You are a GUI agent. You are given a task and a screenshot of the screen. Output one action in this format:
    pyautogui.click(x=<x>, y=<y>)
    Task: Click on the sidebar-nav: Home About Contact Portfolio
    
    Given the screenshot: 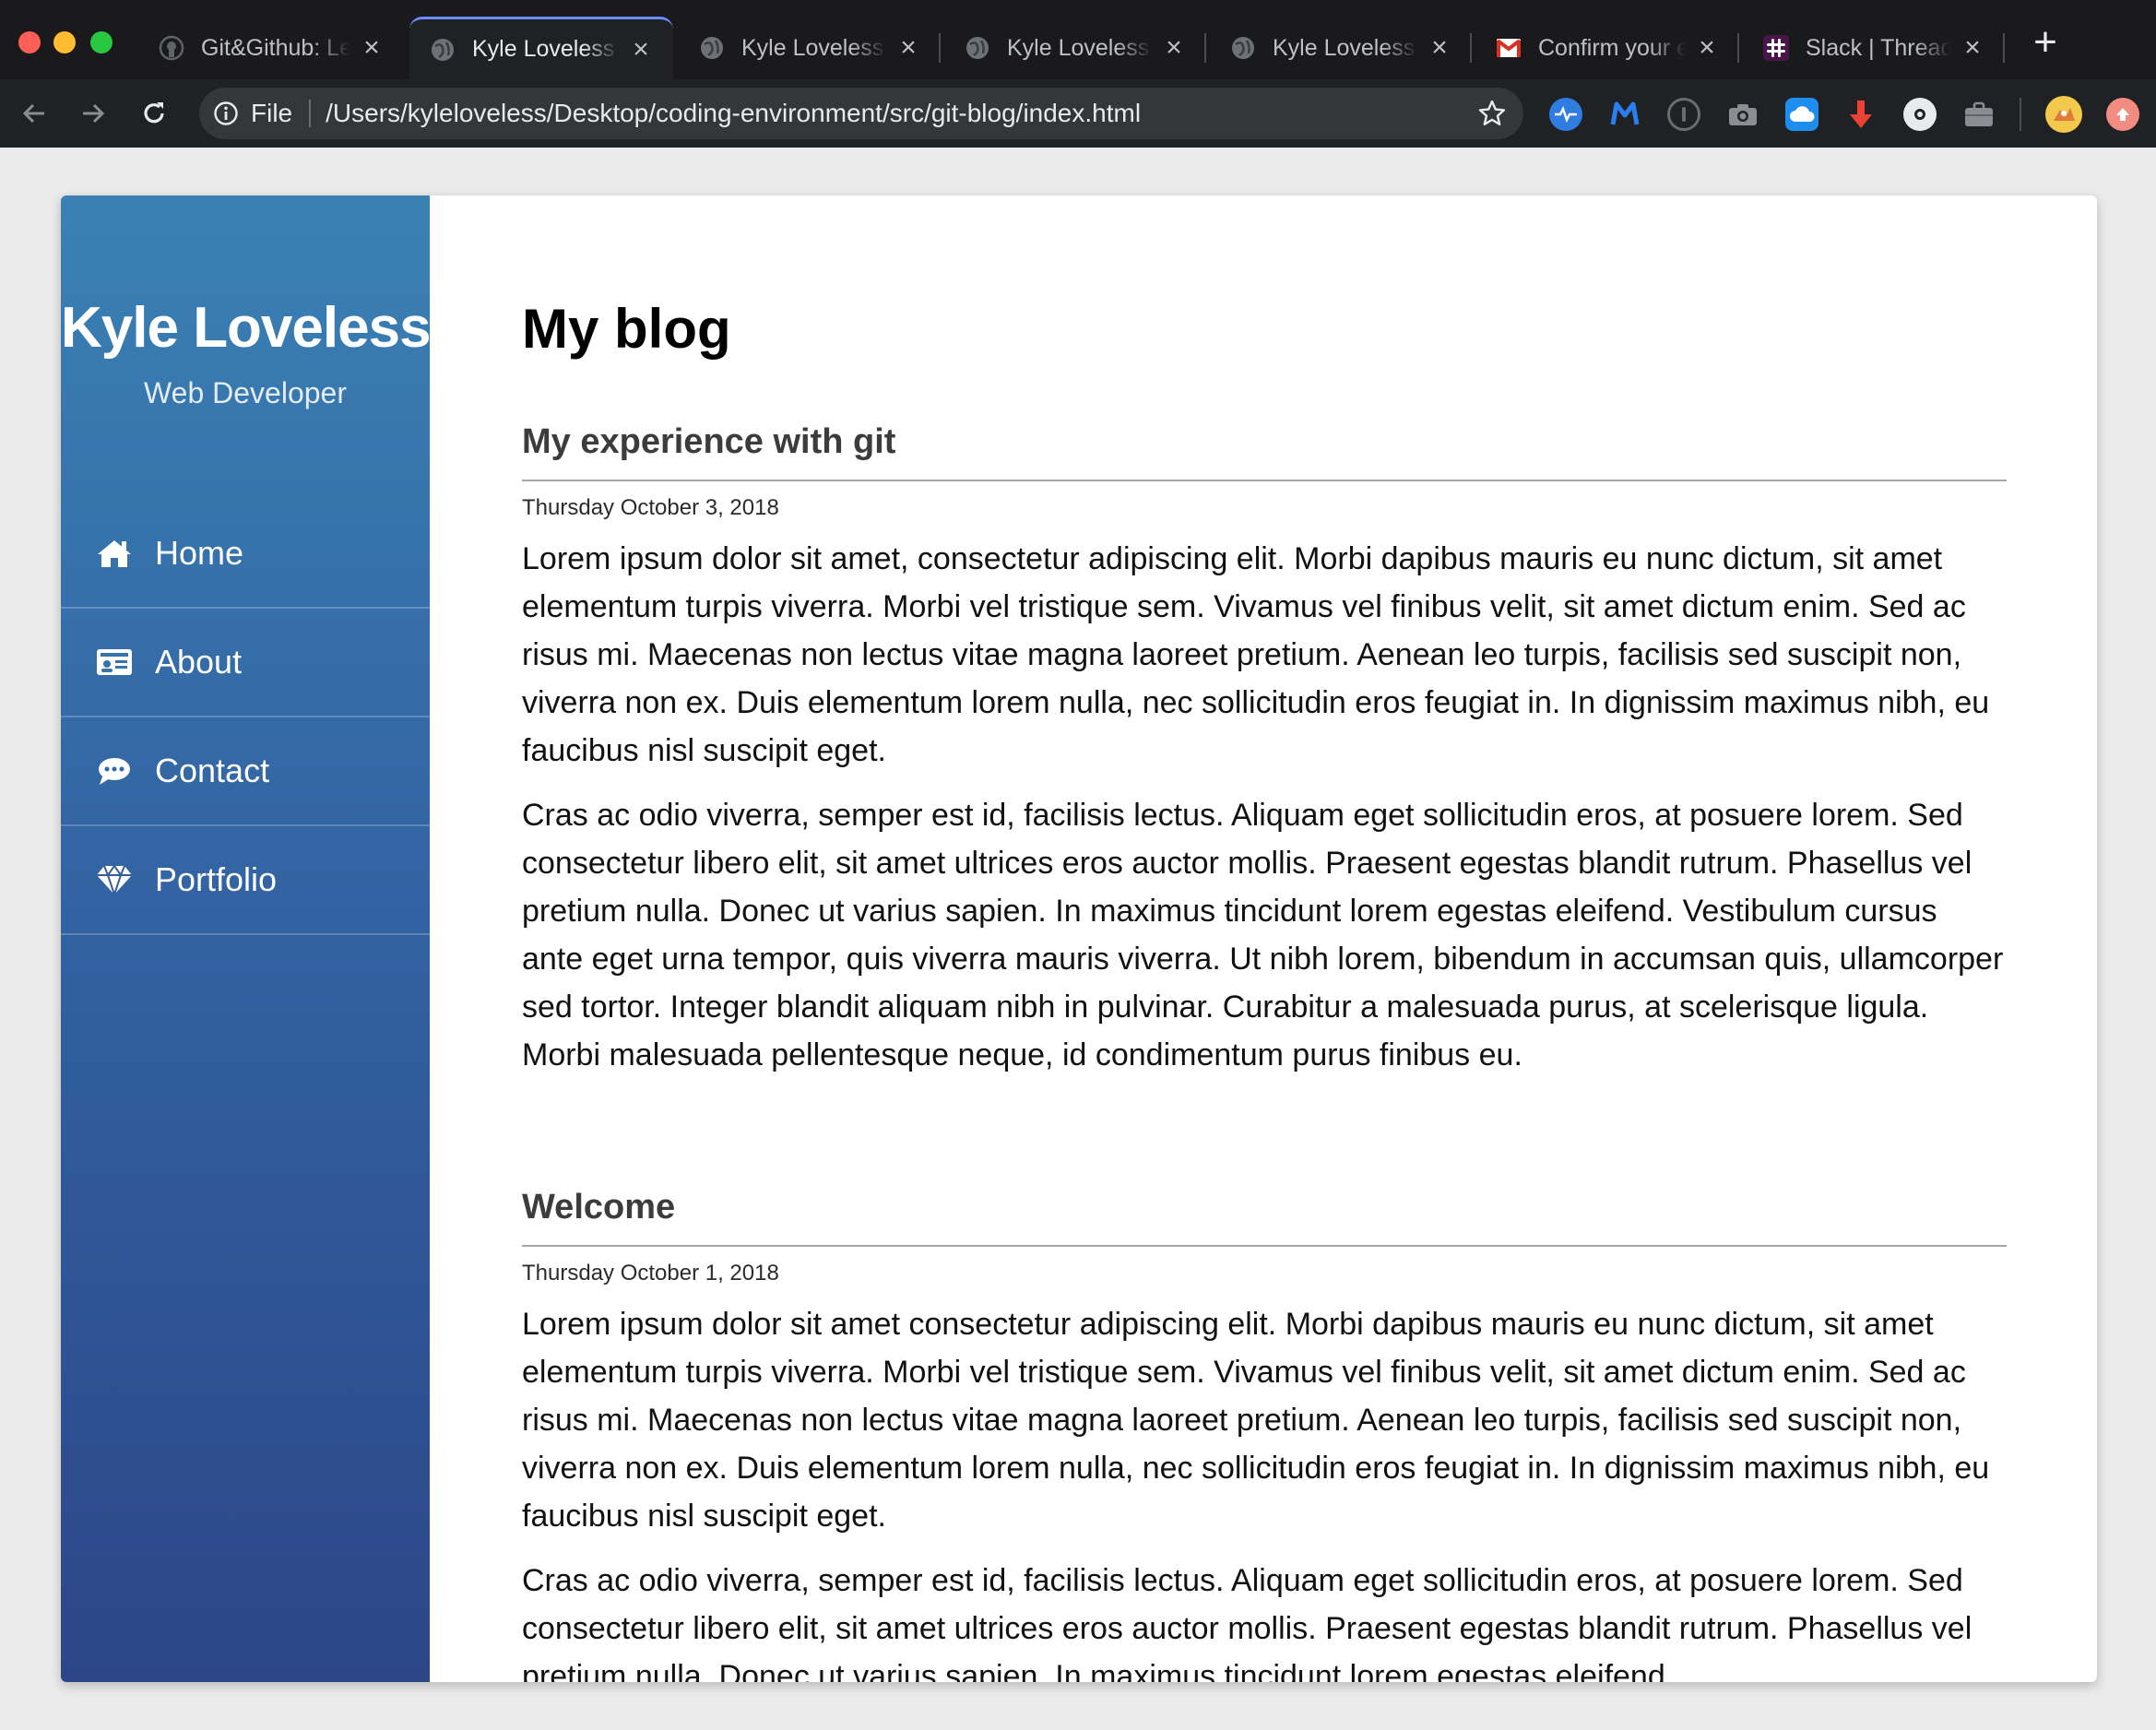 What is the action you would take?
    pyautogui.click(x=246, y=717)
    